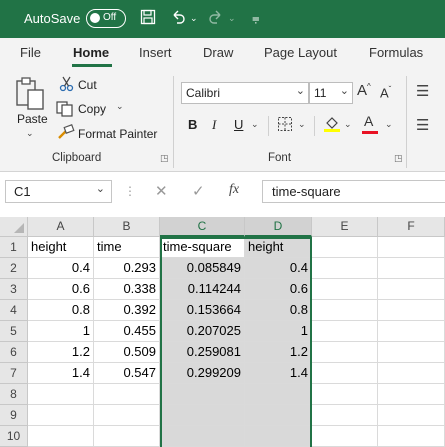 This screenshot has width=445, height=447. Describe the element at coordinates (345, 227) in the screenshot. I see `column-header-e: E` at that location.